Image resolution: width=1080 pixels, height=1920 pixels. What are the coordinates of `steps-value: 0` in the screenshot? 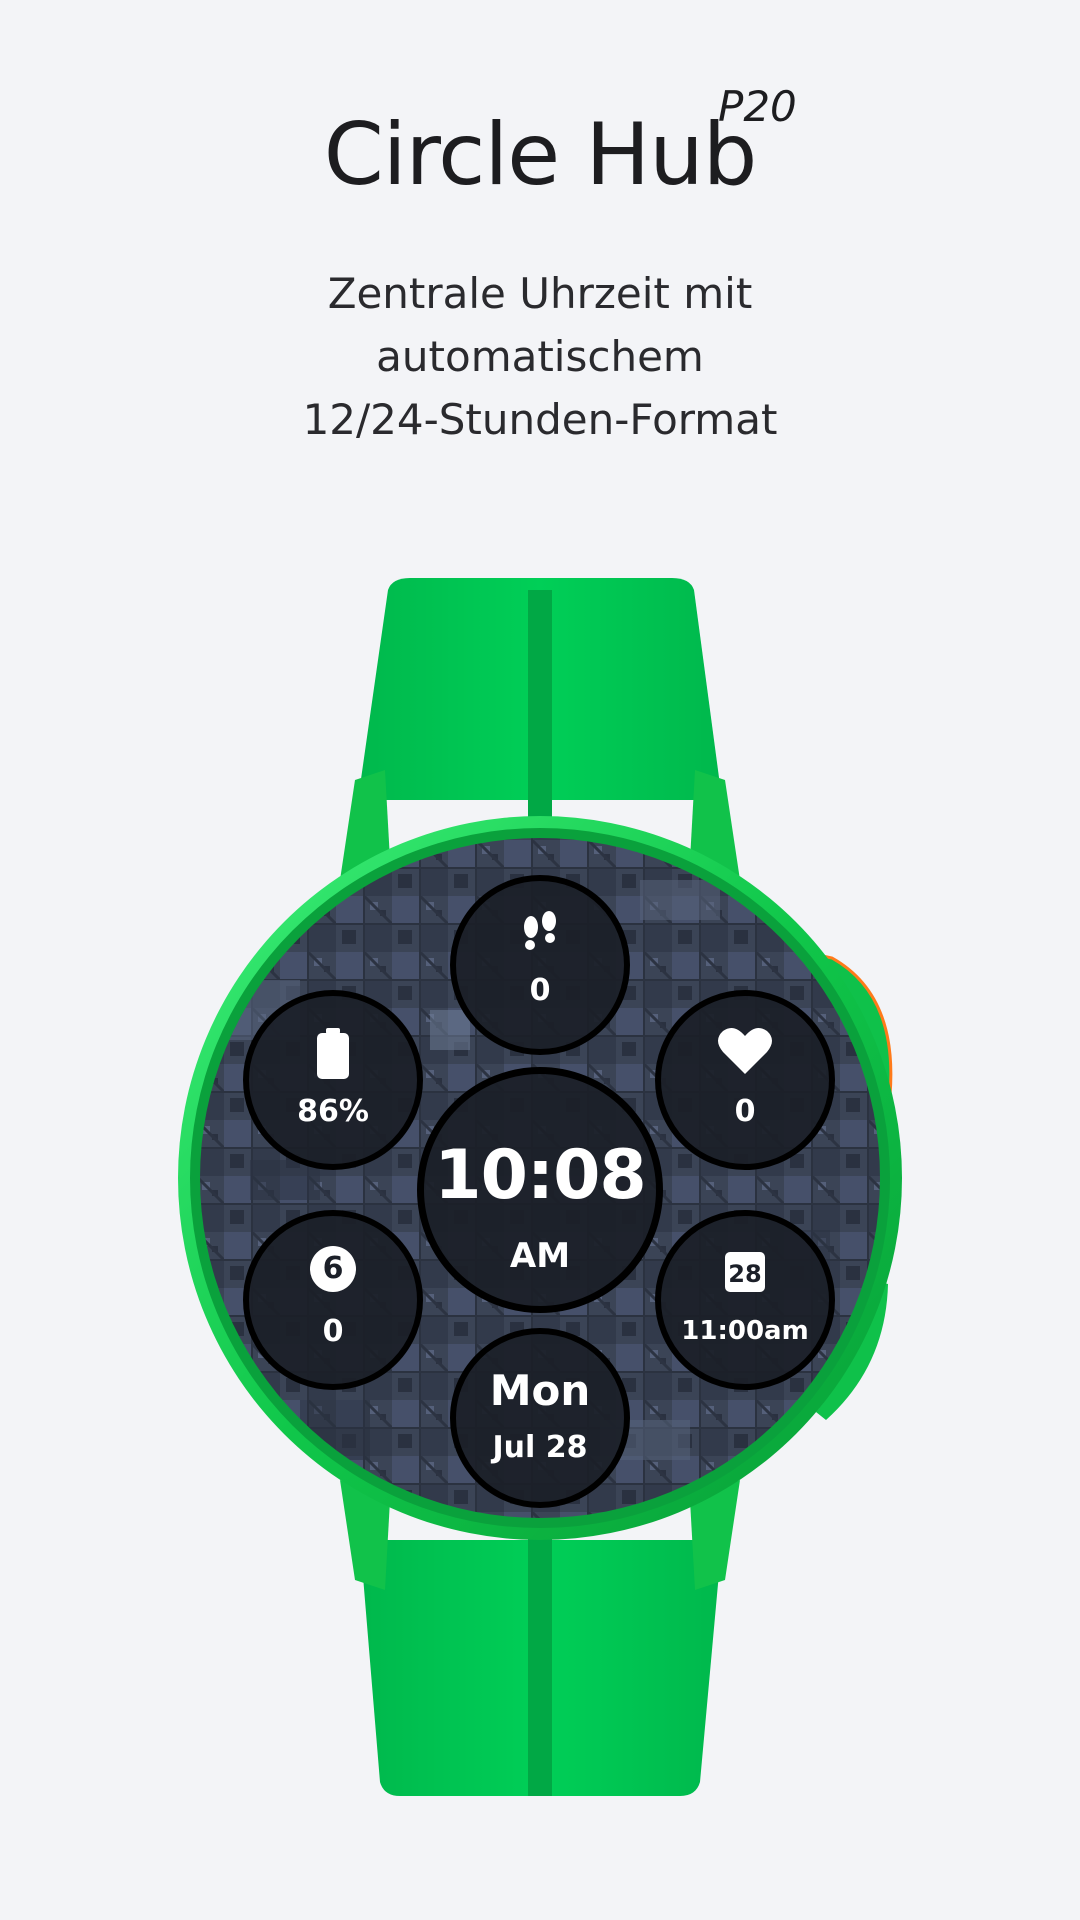 It's located at (540, 990).